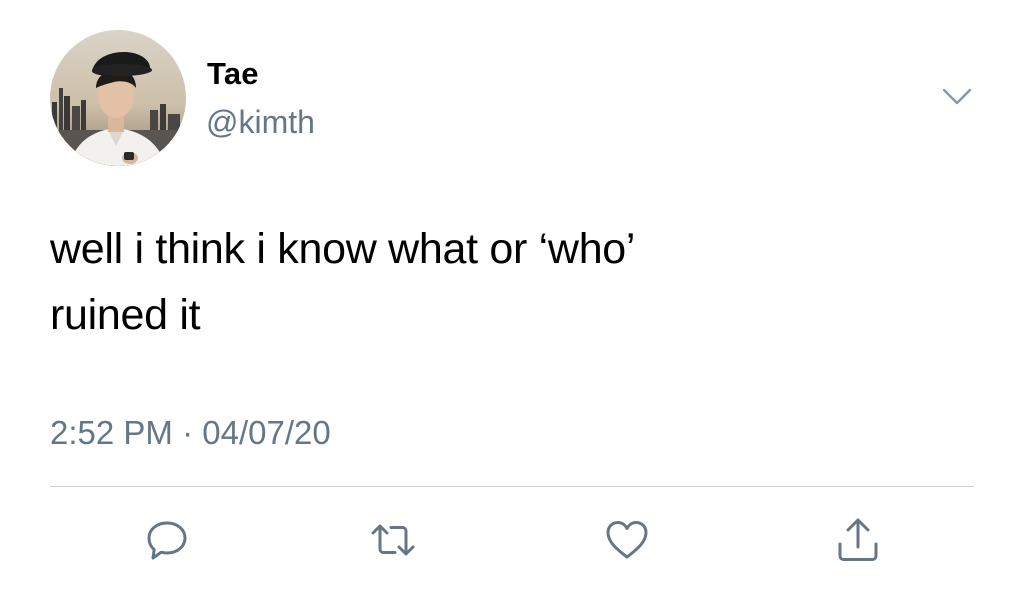 The height and width of the screenshot is (596, 1024). Describe the element at coordinates (343, 249) in the screenshot. I see `tweet-text-line: well i think i know what or ‘who’` at that location.